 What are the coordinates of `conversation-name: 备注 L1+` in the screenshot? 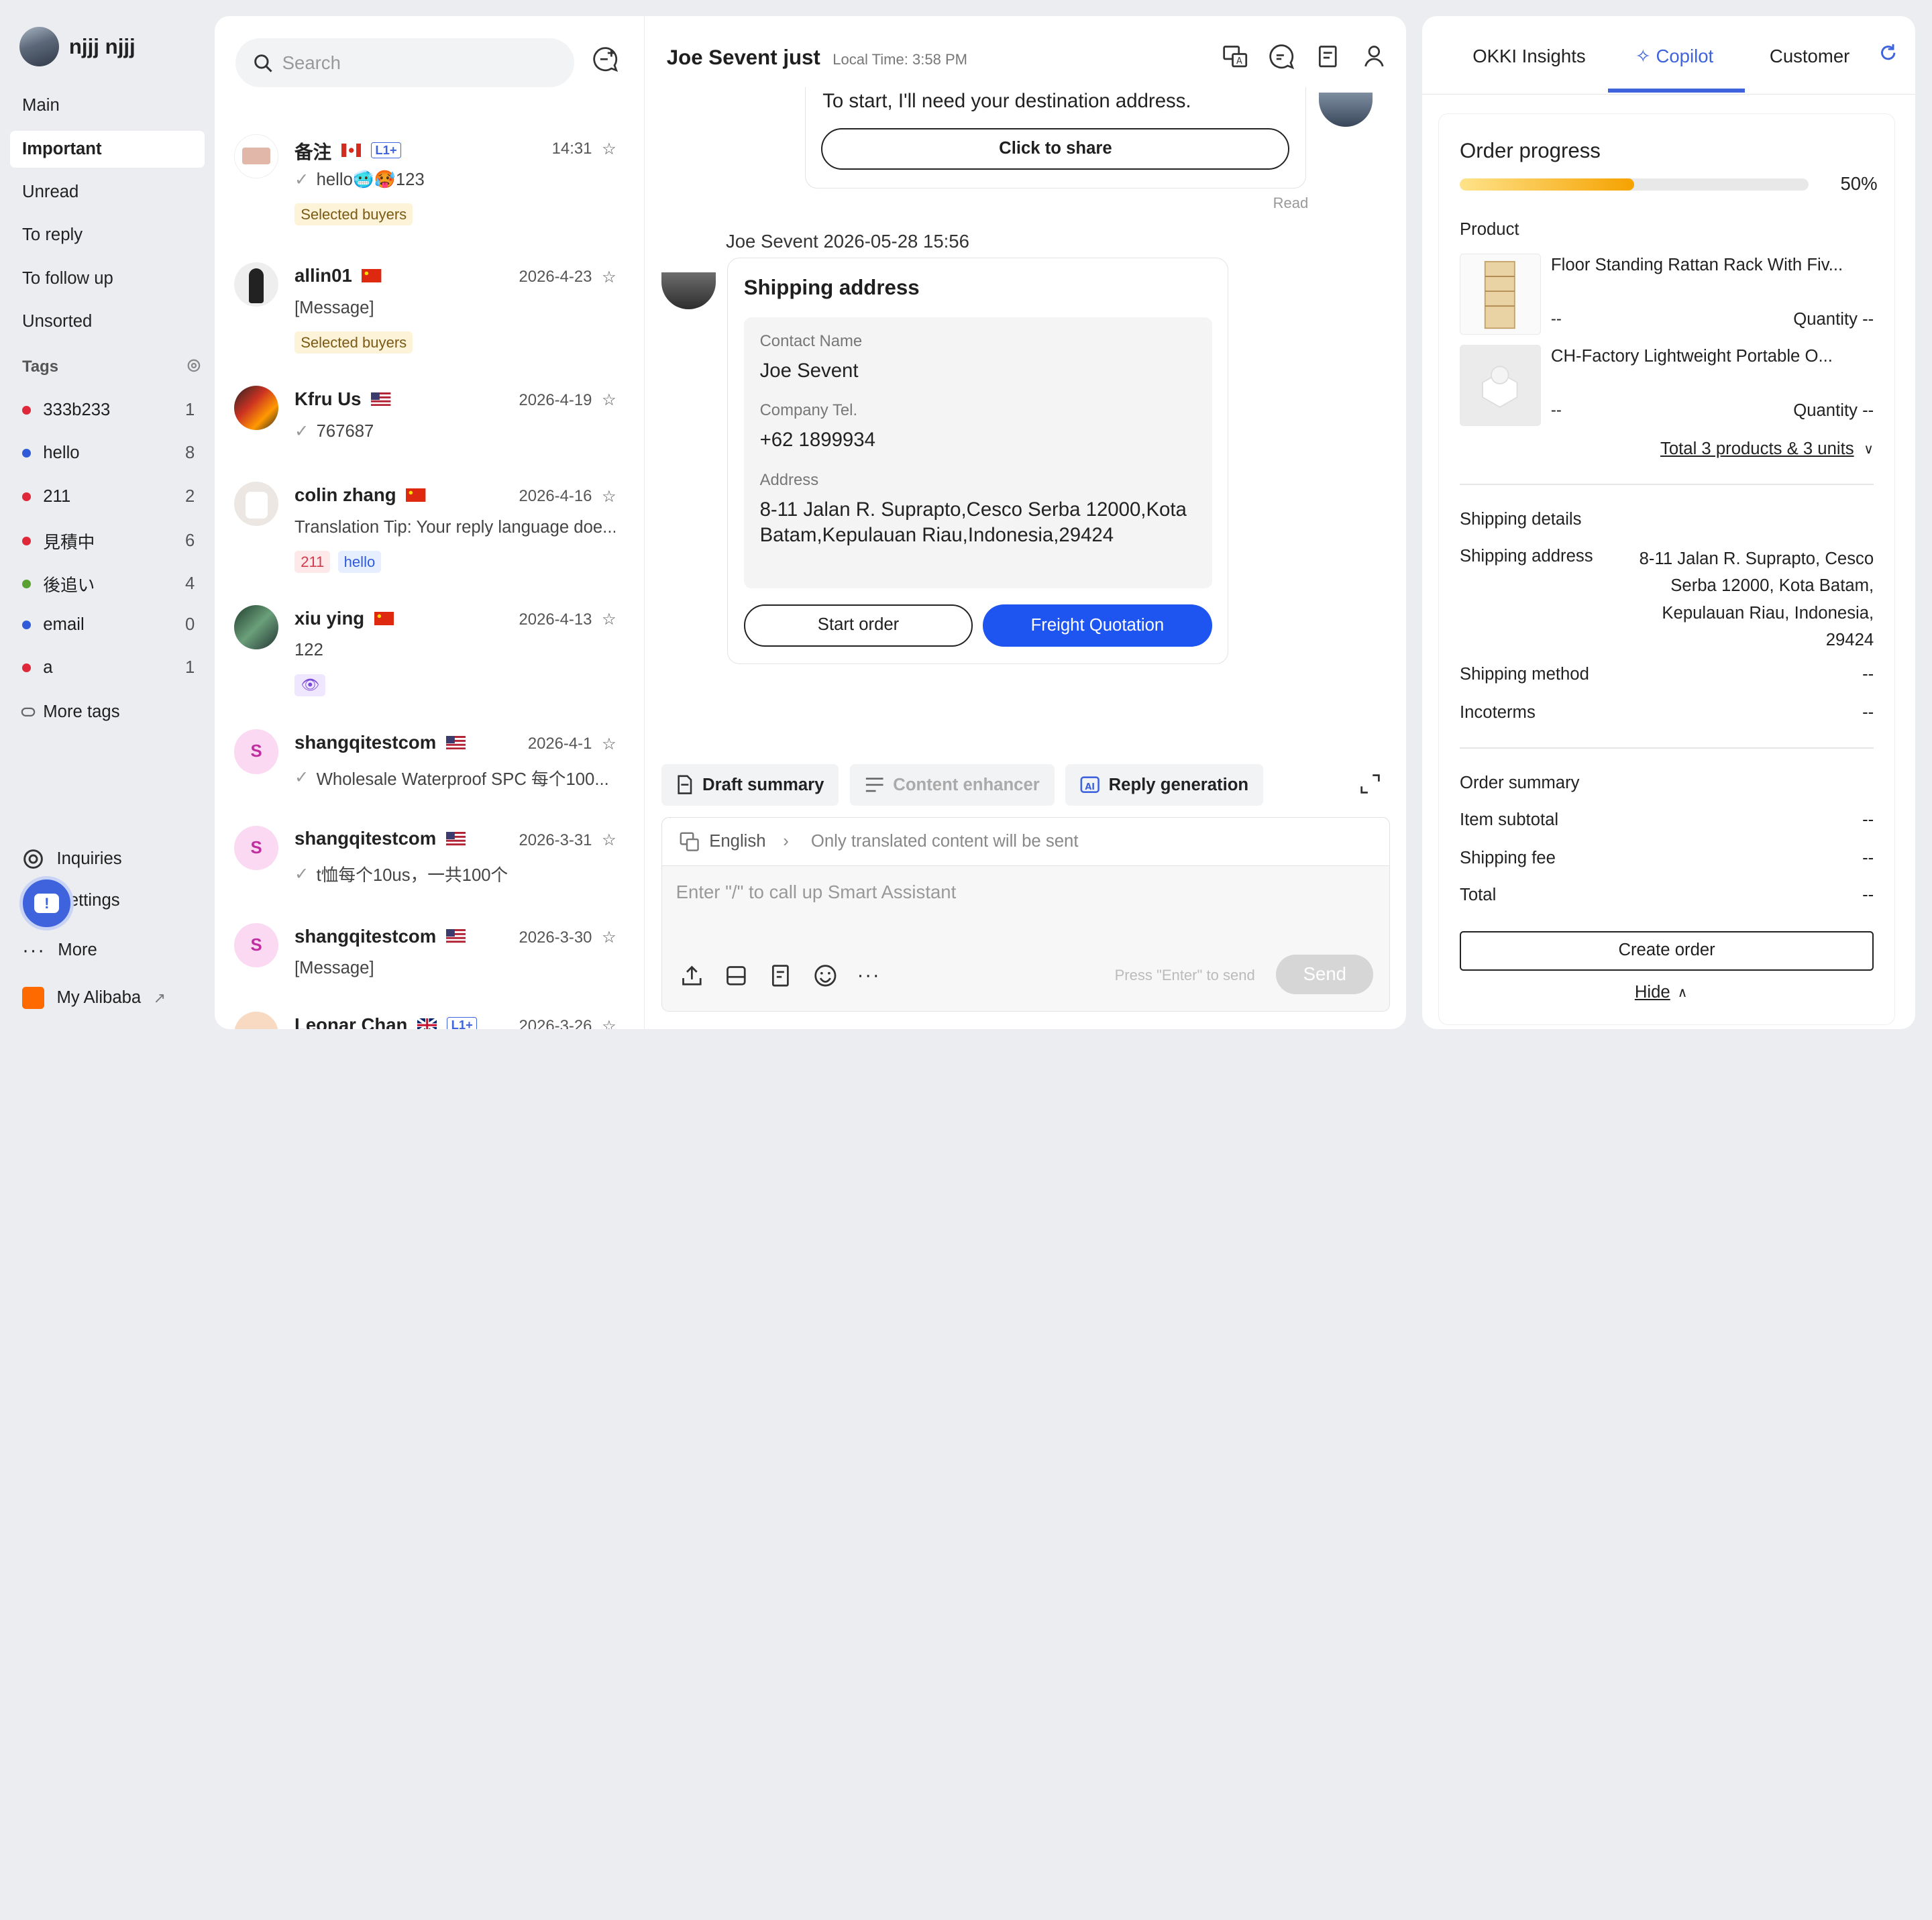 It's located at (348, 151).